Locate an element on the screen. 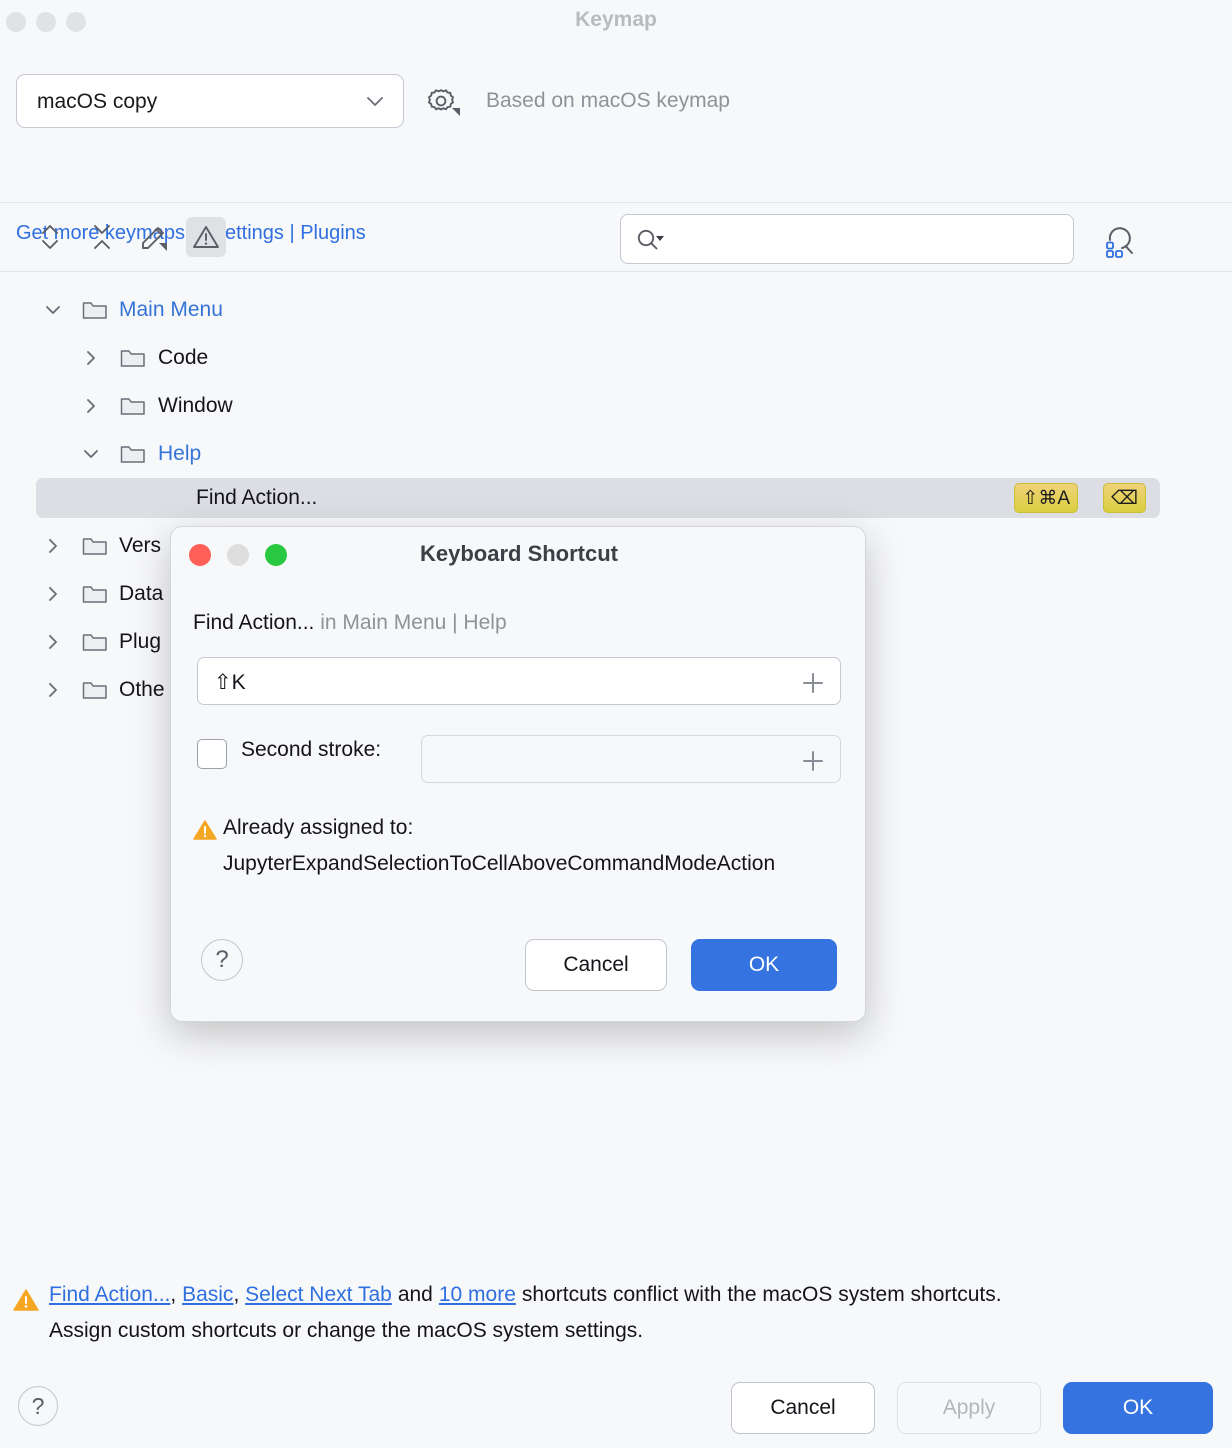  collapse-all-icon is located at coordinates (102, 237).